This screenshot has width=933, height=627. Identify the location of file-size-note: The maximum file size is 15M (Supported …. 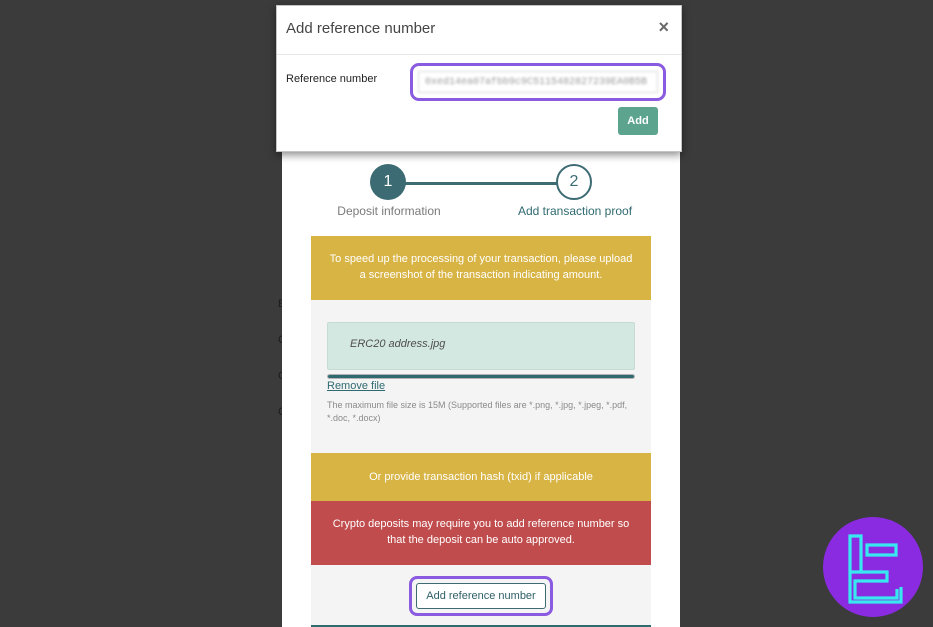
(477, 411).